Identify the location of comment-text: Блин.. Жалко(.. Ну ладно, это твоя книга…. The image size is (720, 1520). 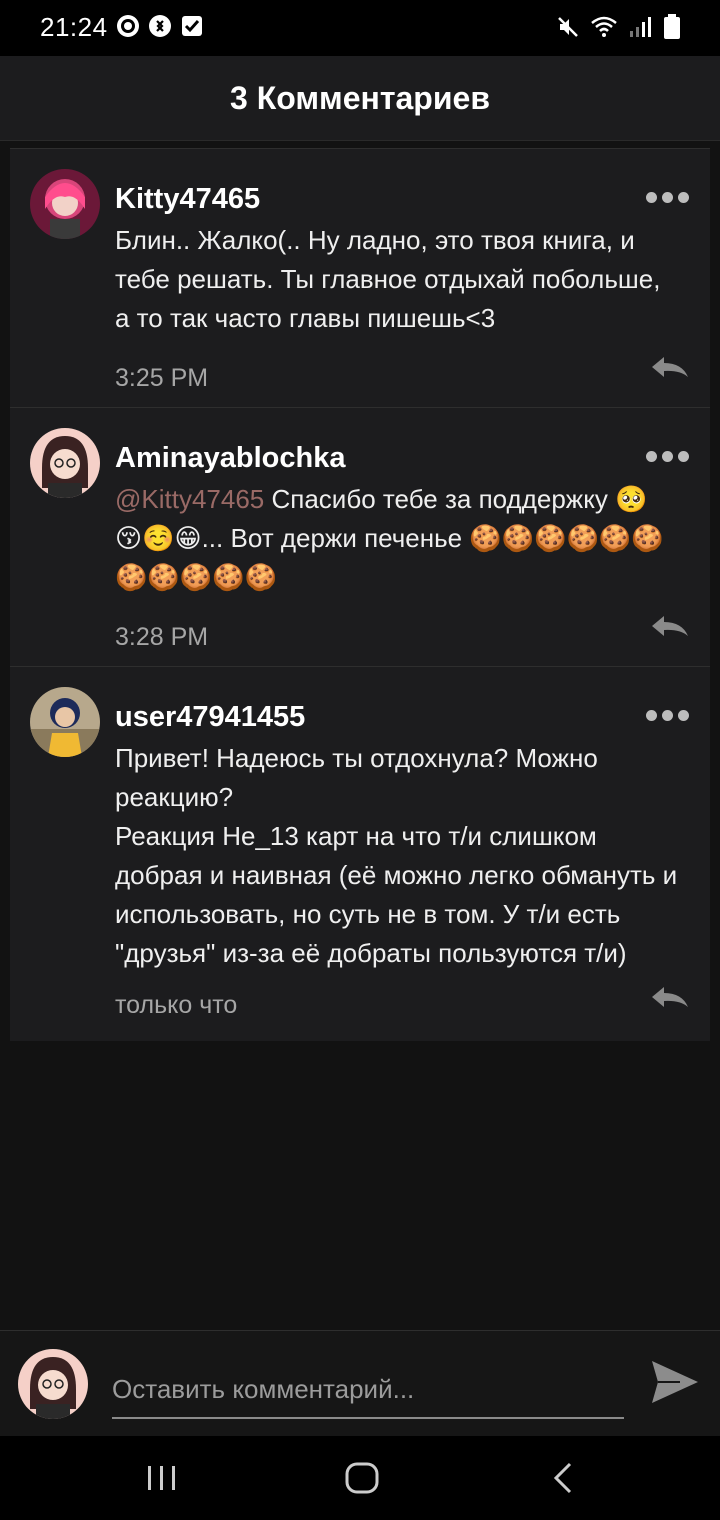
(388, 279).